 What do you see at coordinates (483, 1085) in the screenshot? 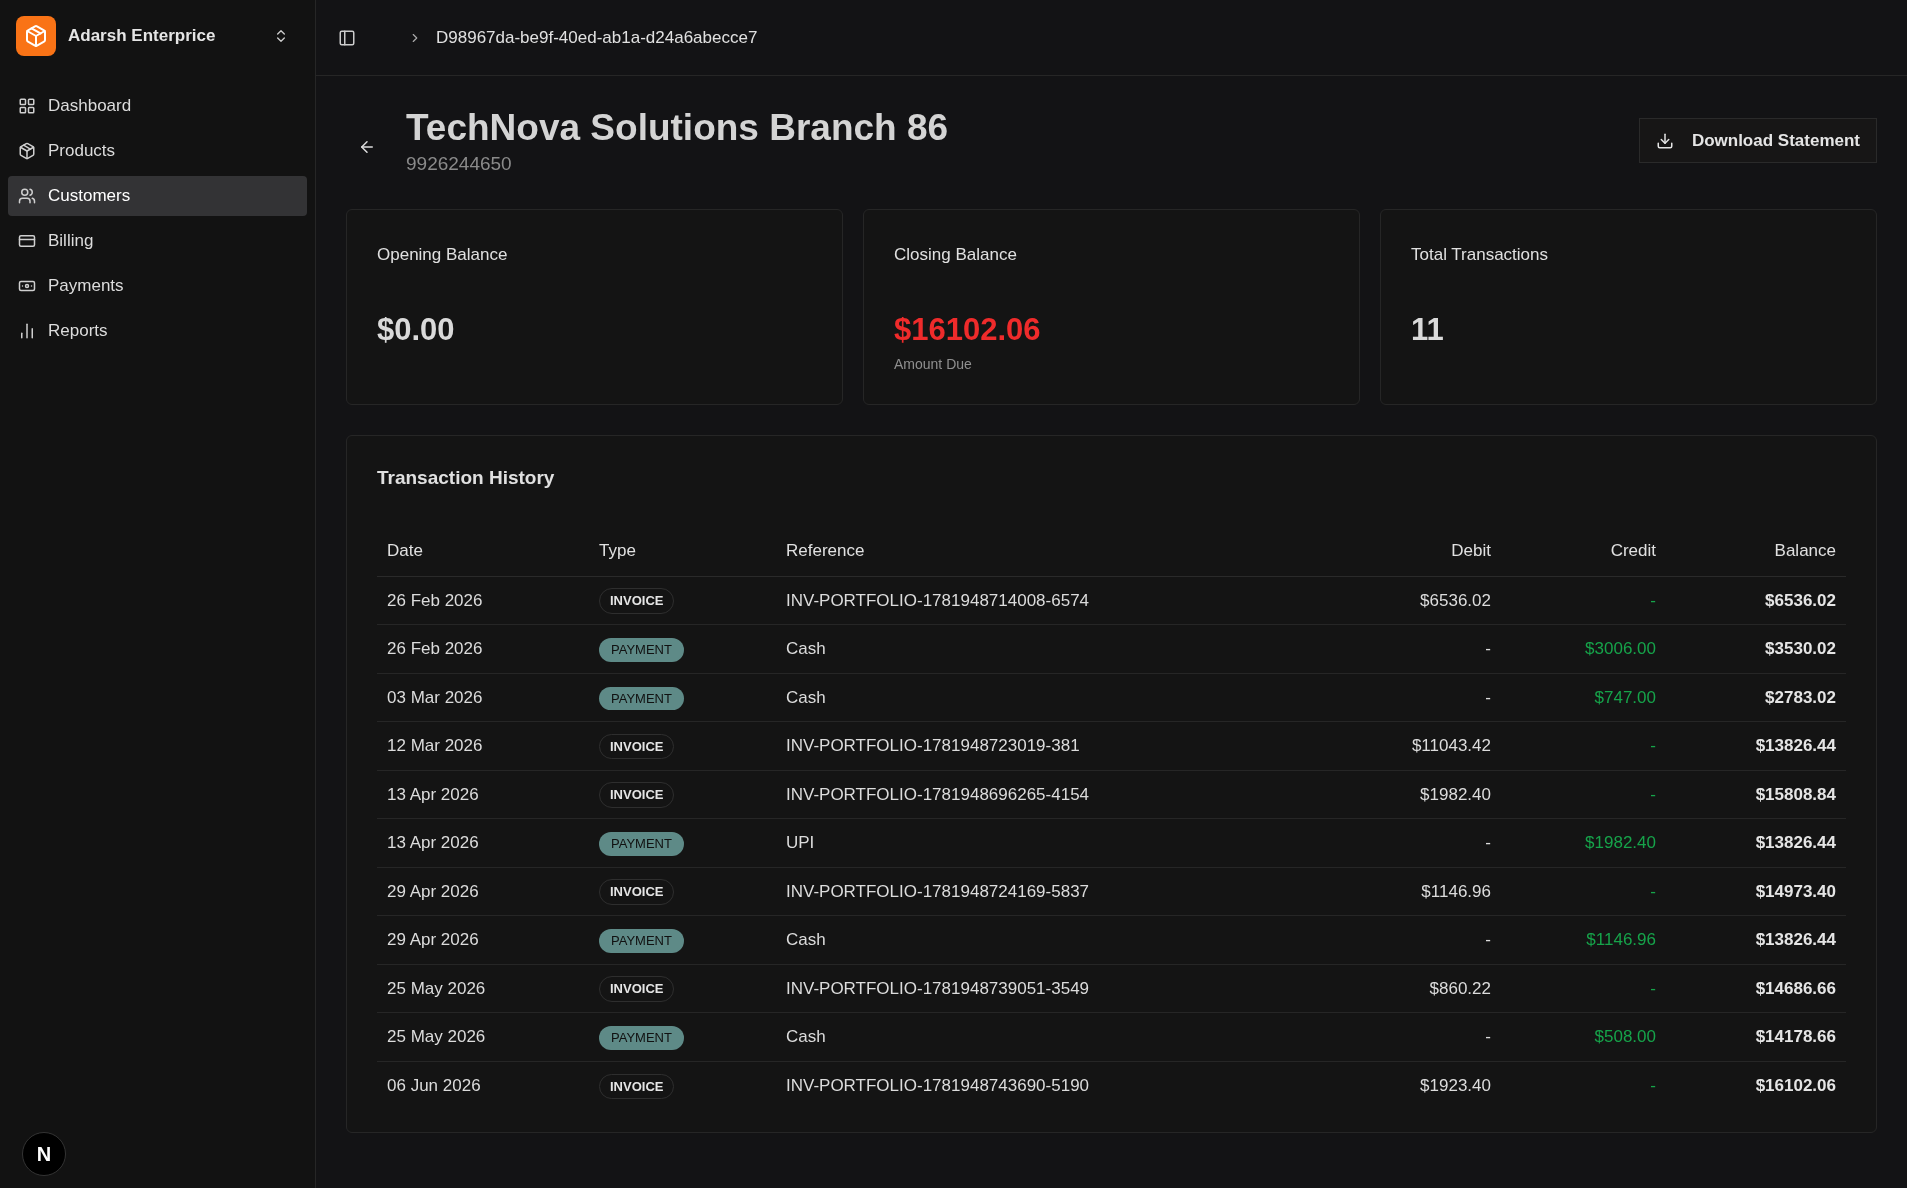
I see `table-cell: 06 Jun 2026` at bounding box center [483, 1085].